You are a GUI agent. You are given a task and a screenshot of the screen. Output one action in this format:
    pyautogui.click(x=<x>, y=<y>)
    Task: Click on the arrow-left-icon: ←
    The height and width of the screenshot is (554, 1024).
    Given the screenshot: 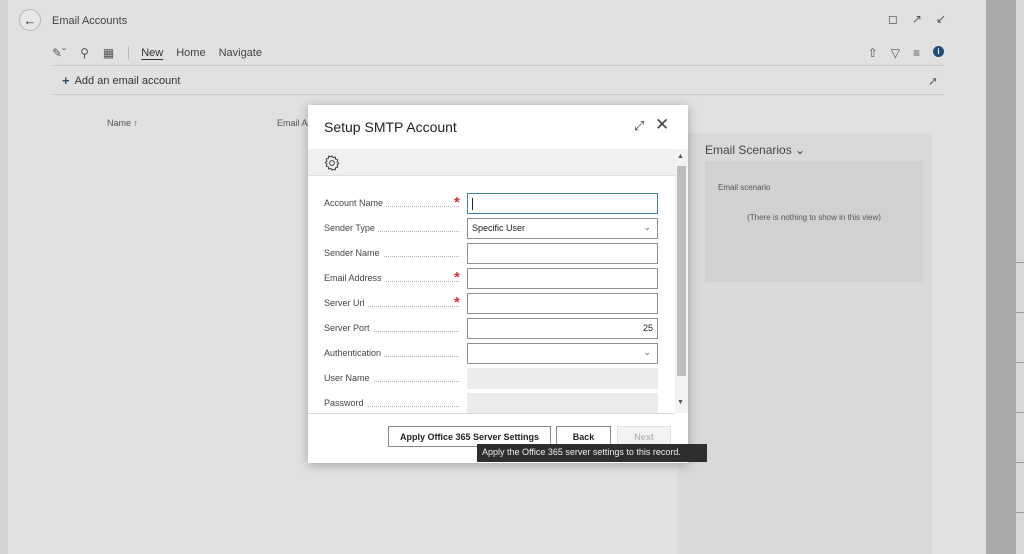 What is the action you would take?
    pyautogui.click(x=30, y=20)
    